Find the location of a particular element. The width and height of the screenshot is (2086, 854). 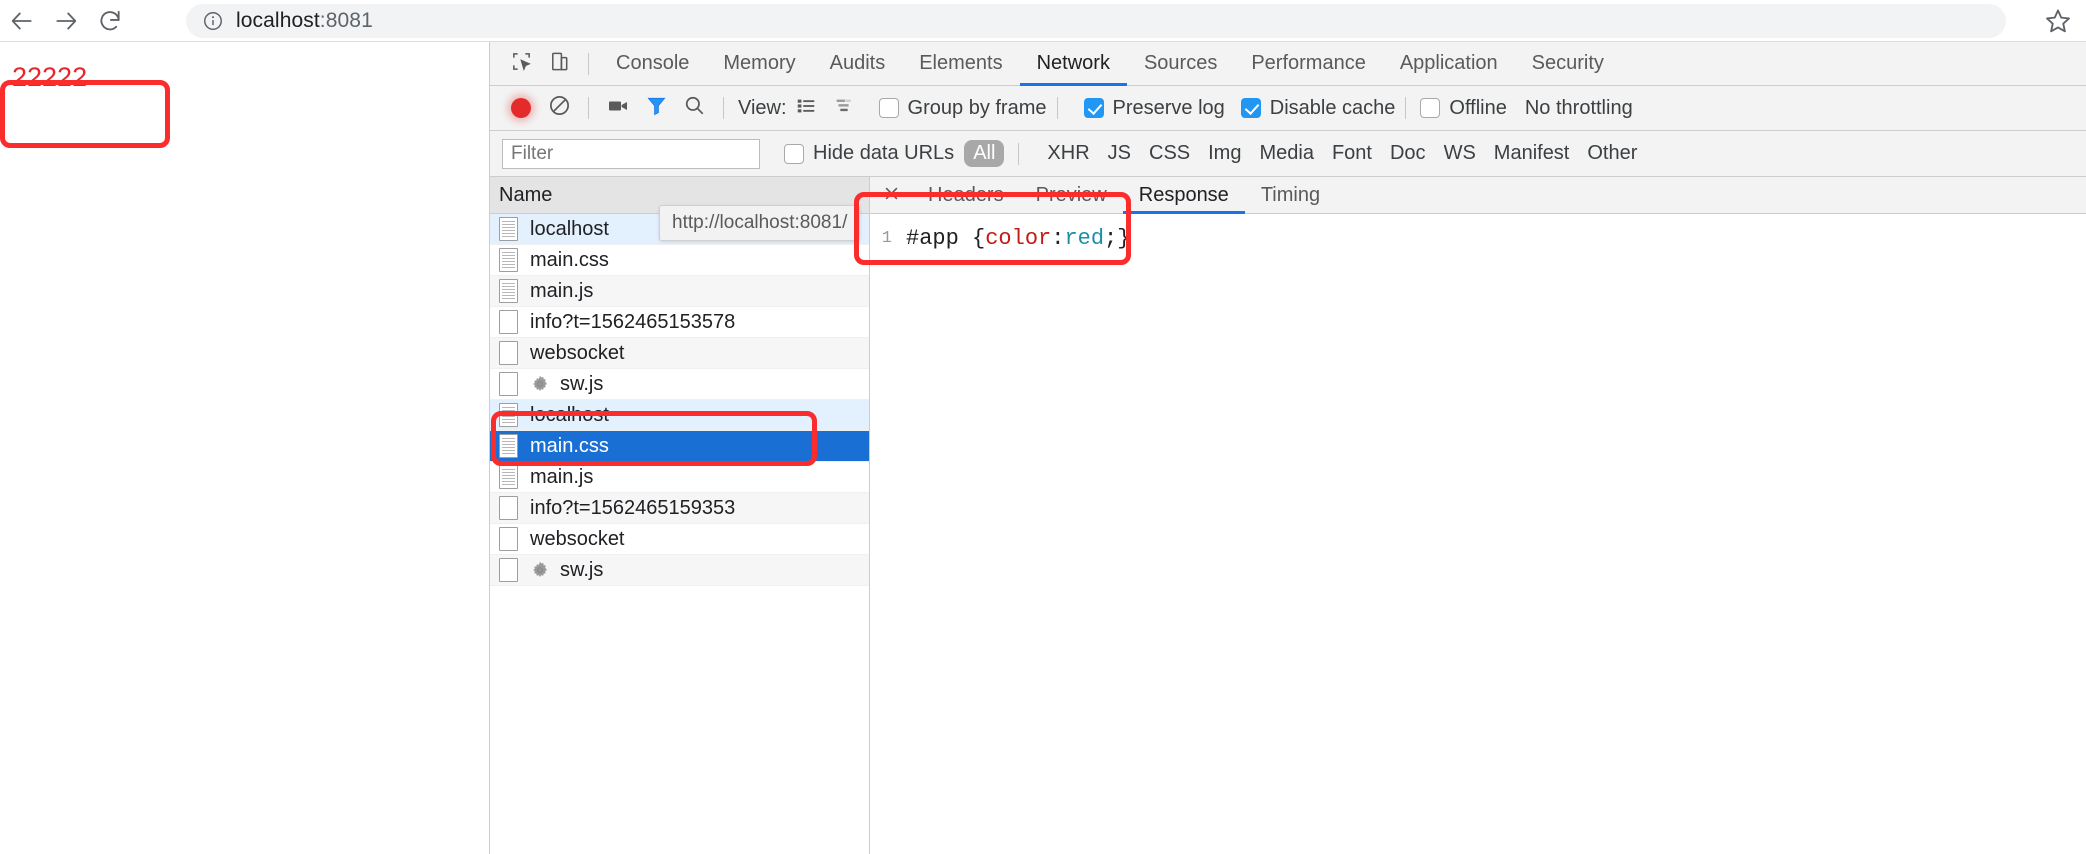

filter-button is located at coordinates (656, 108).